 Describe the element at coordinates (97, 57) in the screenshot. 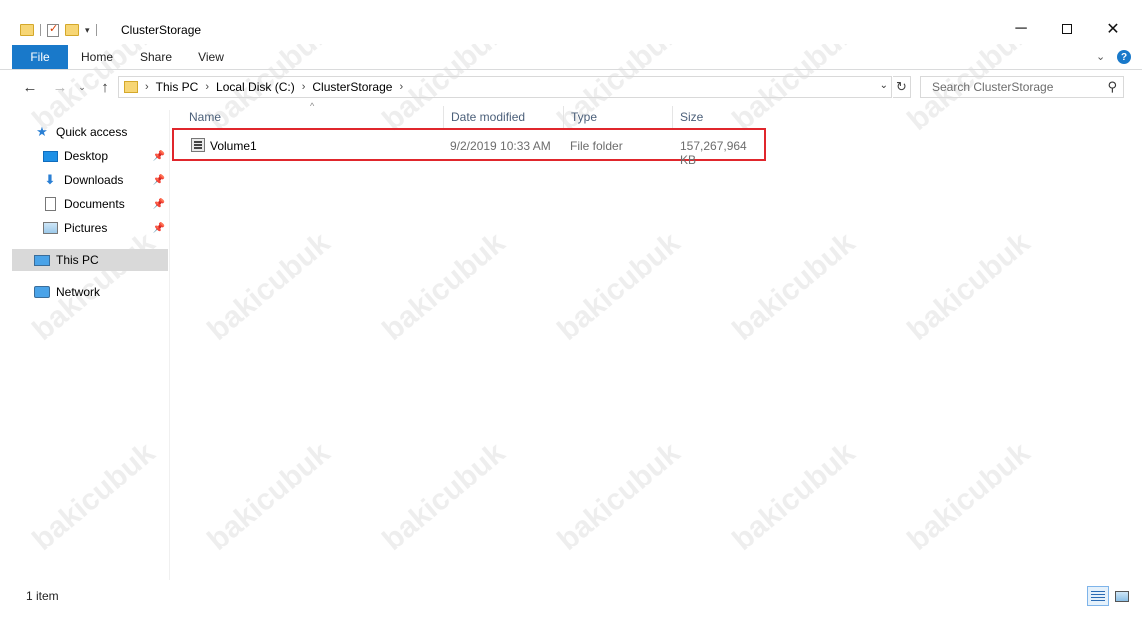

I see `tab-home: Home` at that location.